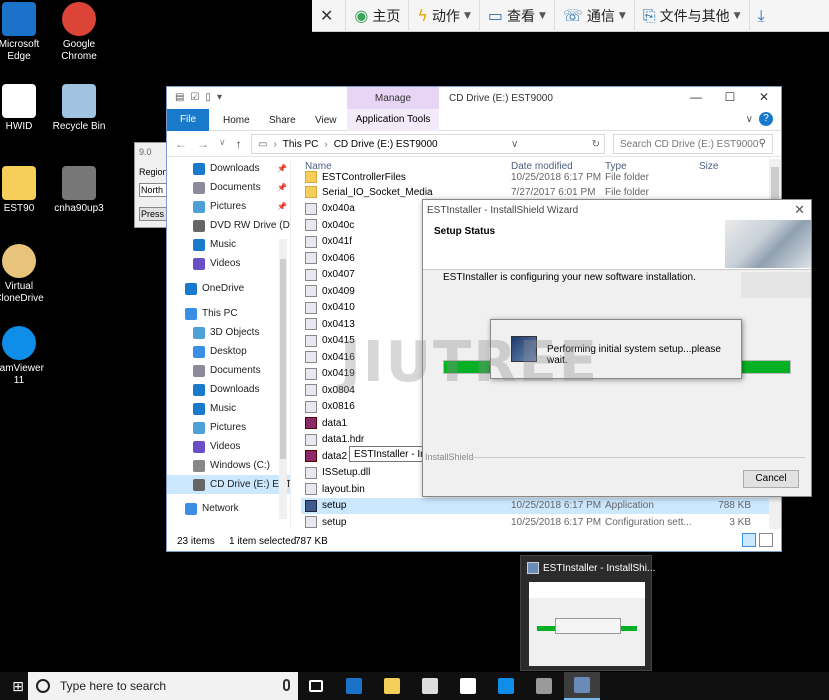 This screenshot has width=829, height=700. Describe the element at coordinates (228, 288) in the screenshot. I see `nav-item: OneDrive` at that location.